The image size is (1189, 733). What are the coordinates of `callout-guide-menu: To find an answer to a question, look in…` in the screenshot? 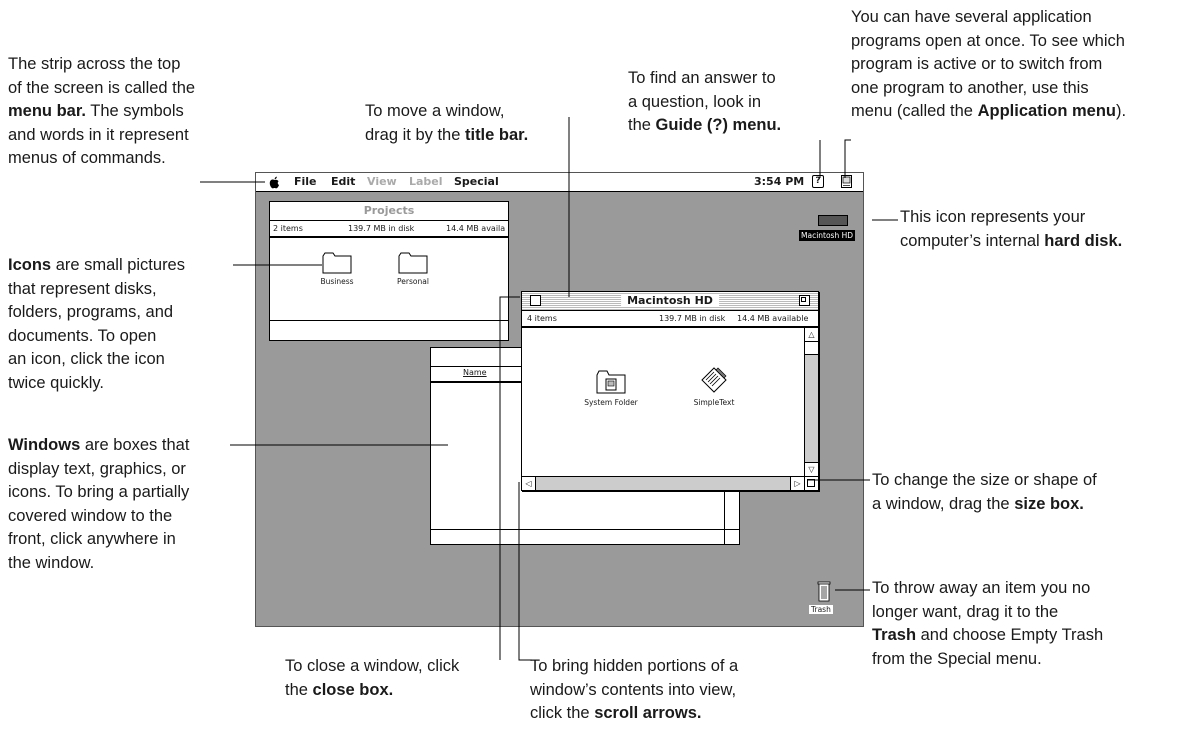 It's located at (705, 101).